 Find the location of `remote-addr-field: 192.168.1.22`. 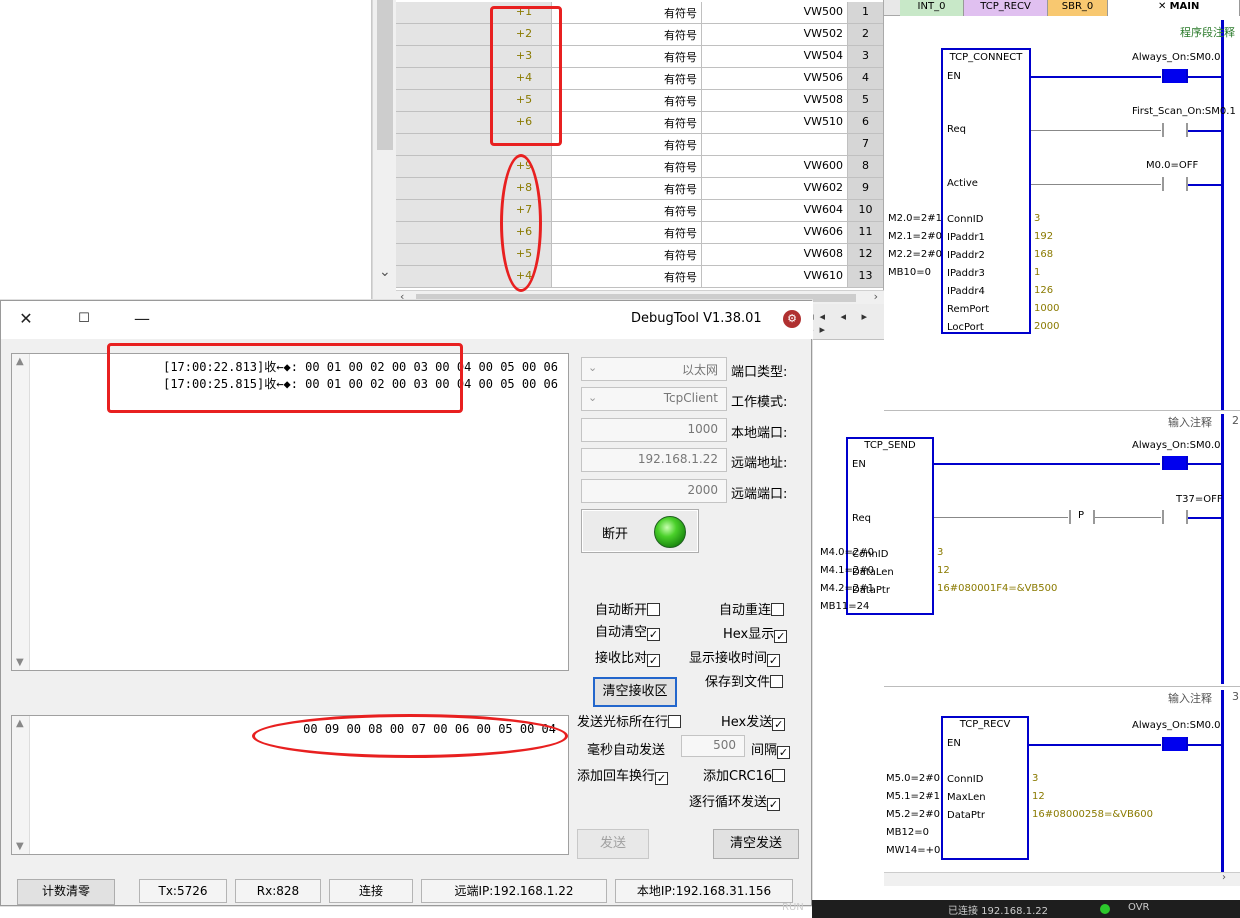

remote-addr-field: 192.168.1.22 is located at coordinates (654, 460).